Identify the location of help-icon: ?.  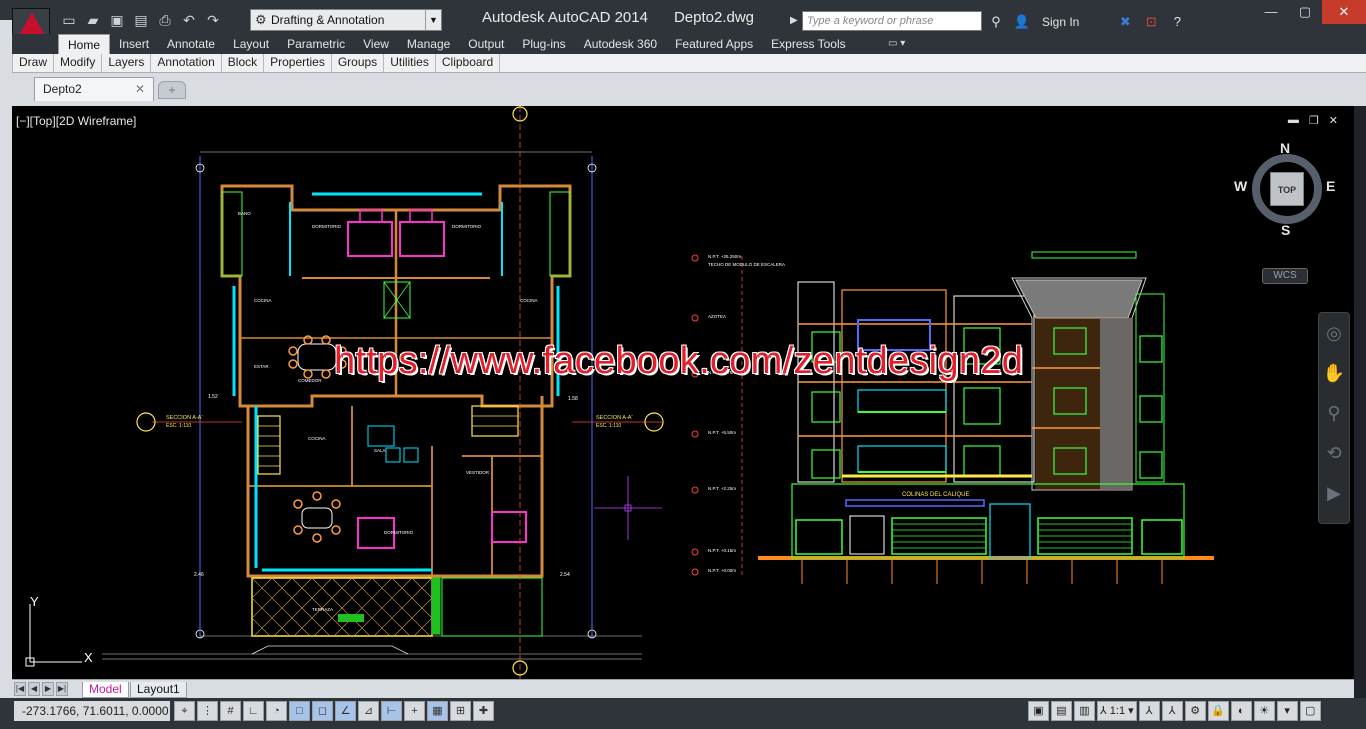
(1177, 22).